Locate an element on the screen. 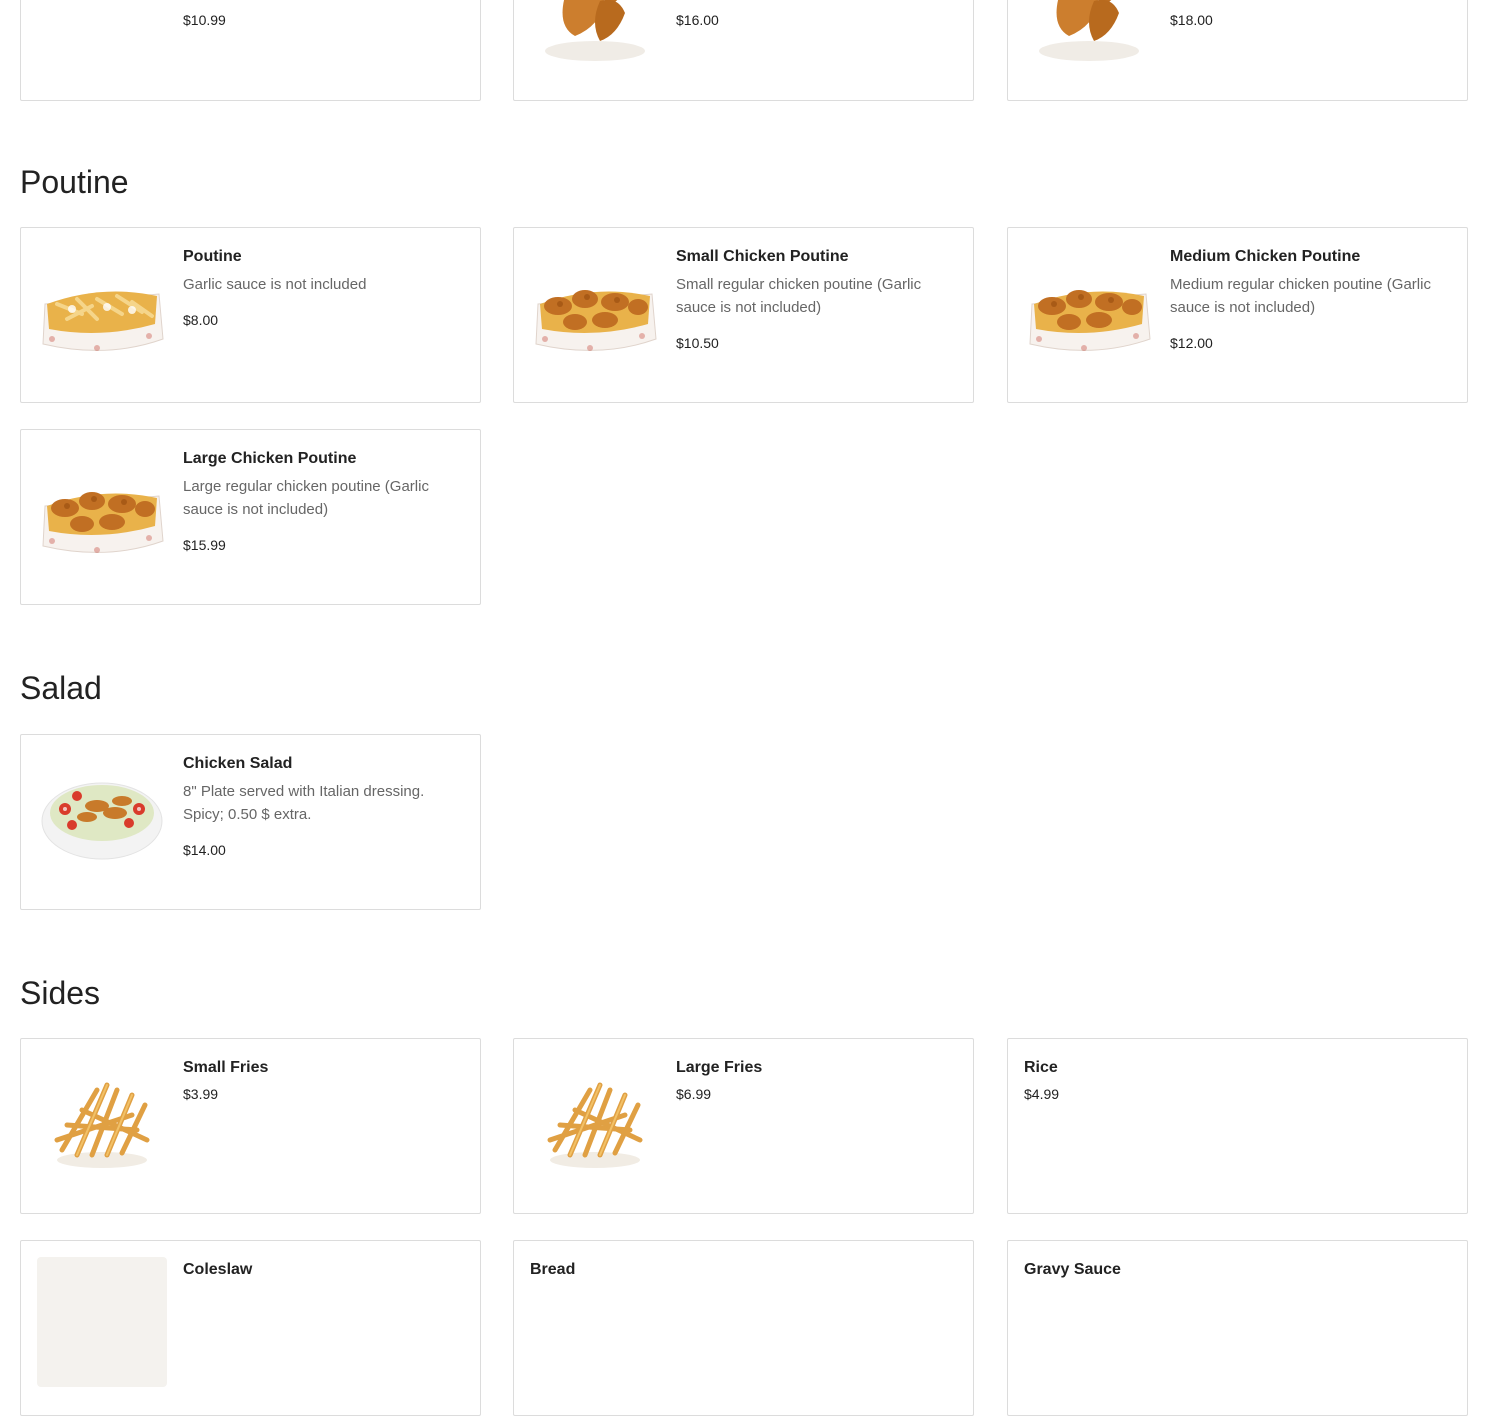 This screenshot has width=1510, height=1416. salad-image is located at coordinates (102, 816).